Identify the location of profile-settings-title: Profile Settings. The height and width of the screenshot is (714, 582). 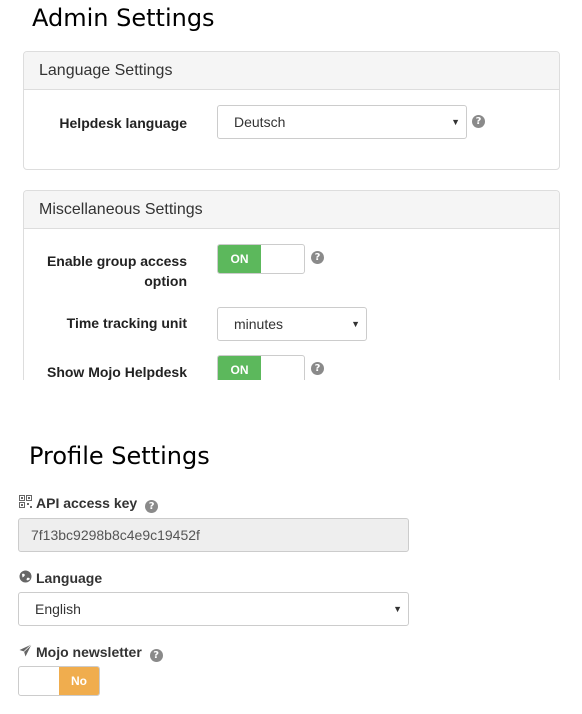
(119, 456).